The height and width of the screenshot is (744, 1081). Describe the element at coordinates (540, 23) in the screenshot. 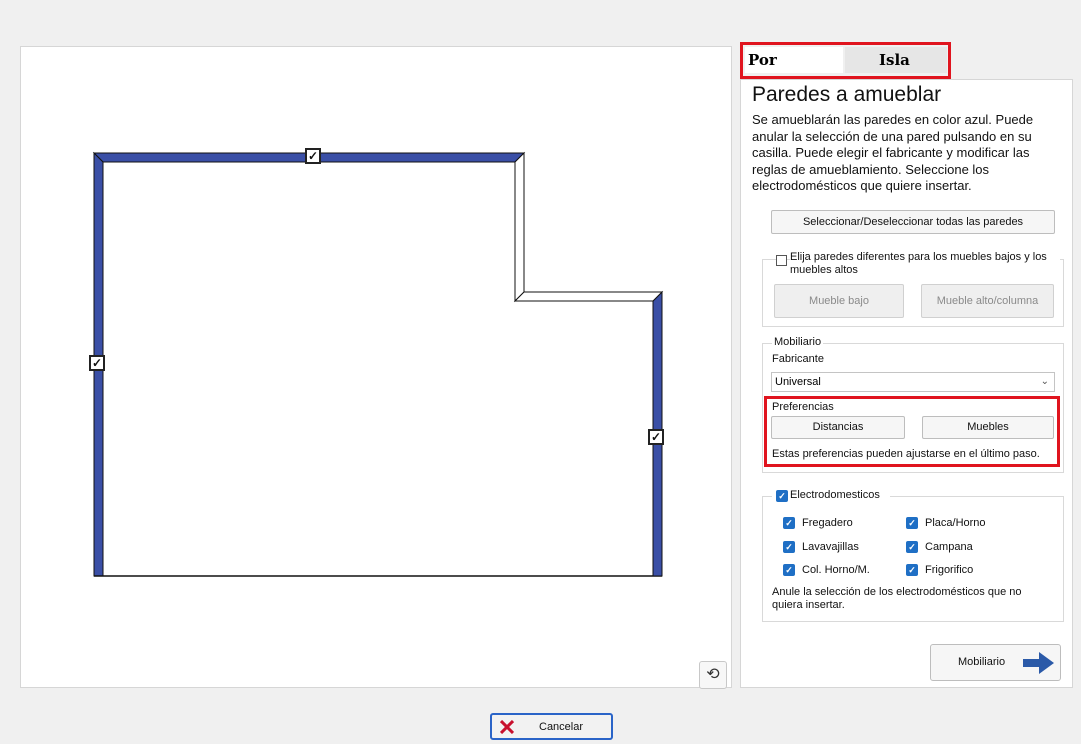

I see `top-bar` at that location.